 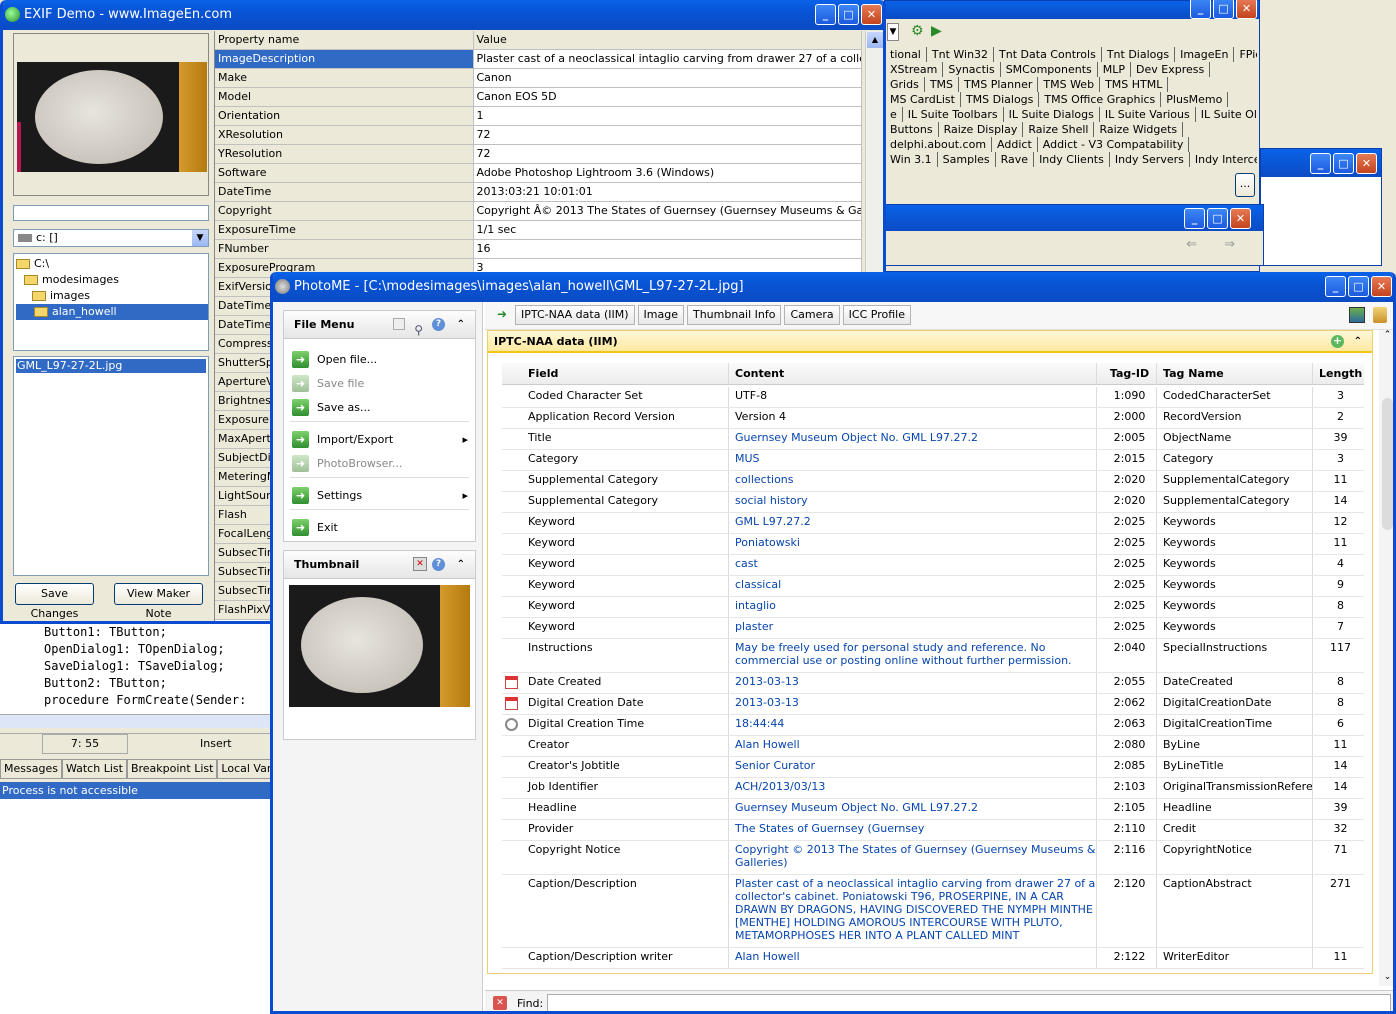 I want to click on grid-row: FNumber 16, so click(x=538, y=249).